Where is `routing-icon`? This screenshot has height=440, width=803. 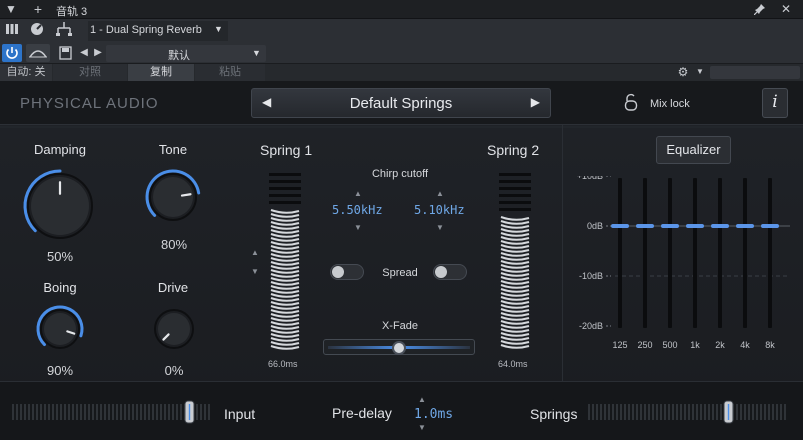
routing-icon is located at coordinates (64, 32).